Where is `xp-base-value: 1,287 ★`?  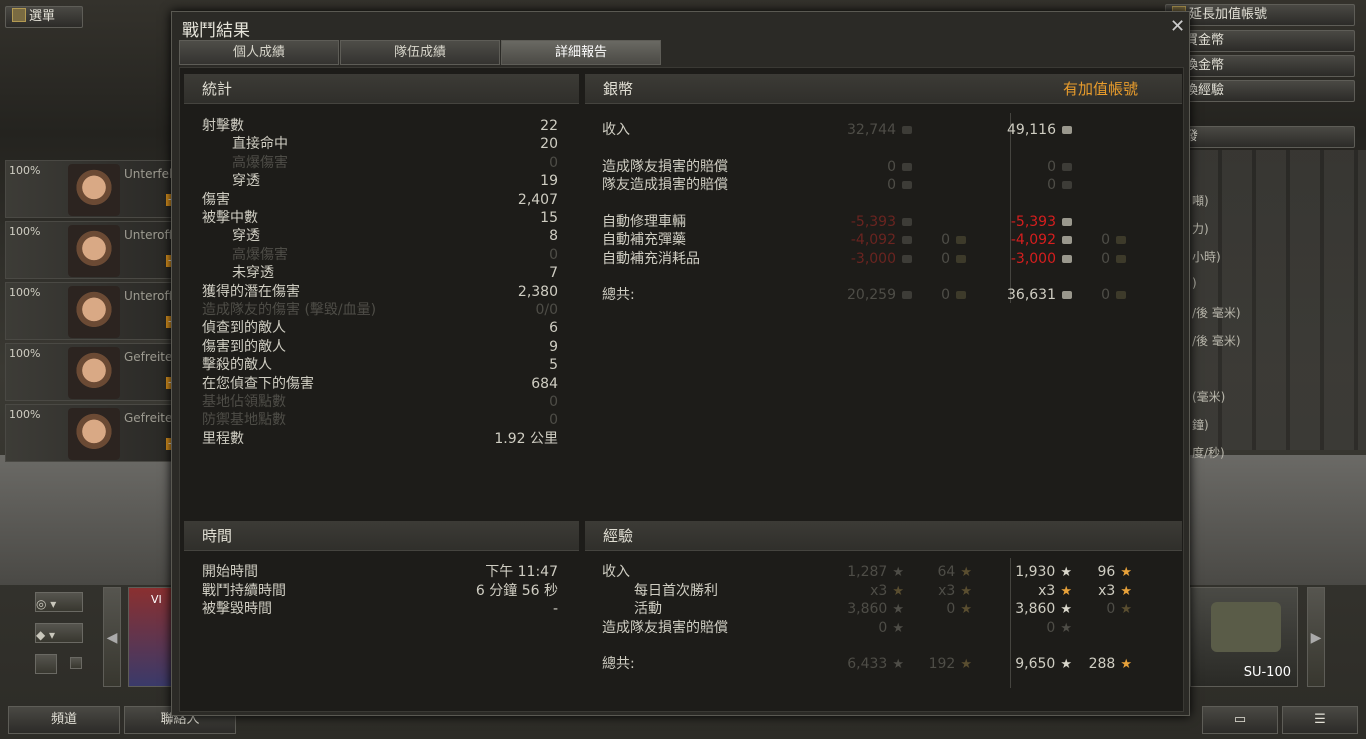
xp-base-value: 1,287 ★ is located at coordinates (875, 572).